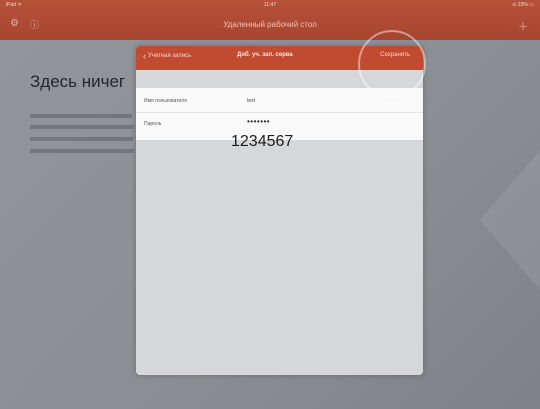  What do you see at coordinates (165, 101) in the screenshot?
I see `username-label: Имя пользователя` at bounding box center [165, 101].